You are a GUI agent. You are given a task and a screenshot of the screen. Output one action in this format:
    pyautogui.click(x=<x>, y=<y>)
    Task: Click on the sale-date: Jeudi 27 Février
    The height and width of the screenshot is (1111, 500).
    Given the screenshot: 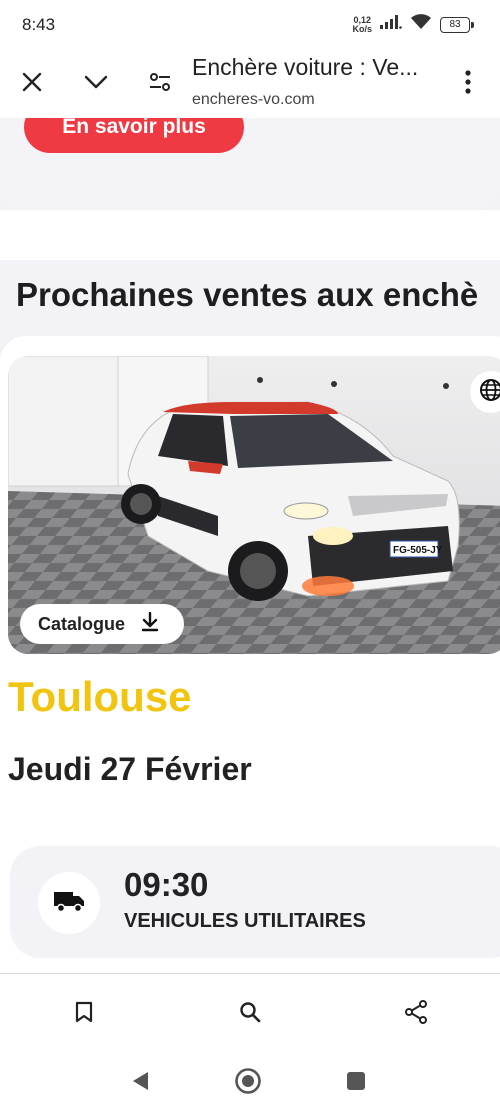 What is the action you would take?
    pyautogui.click(x=130, y=769)
    